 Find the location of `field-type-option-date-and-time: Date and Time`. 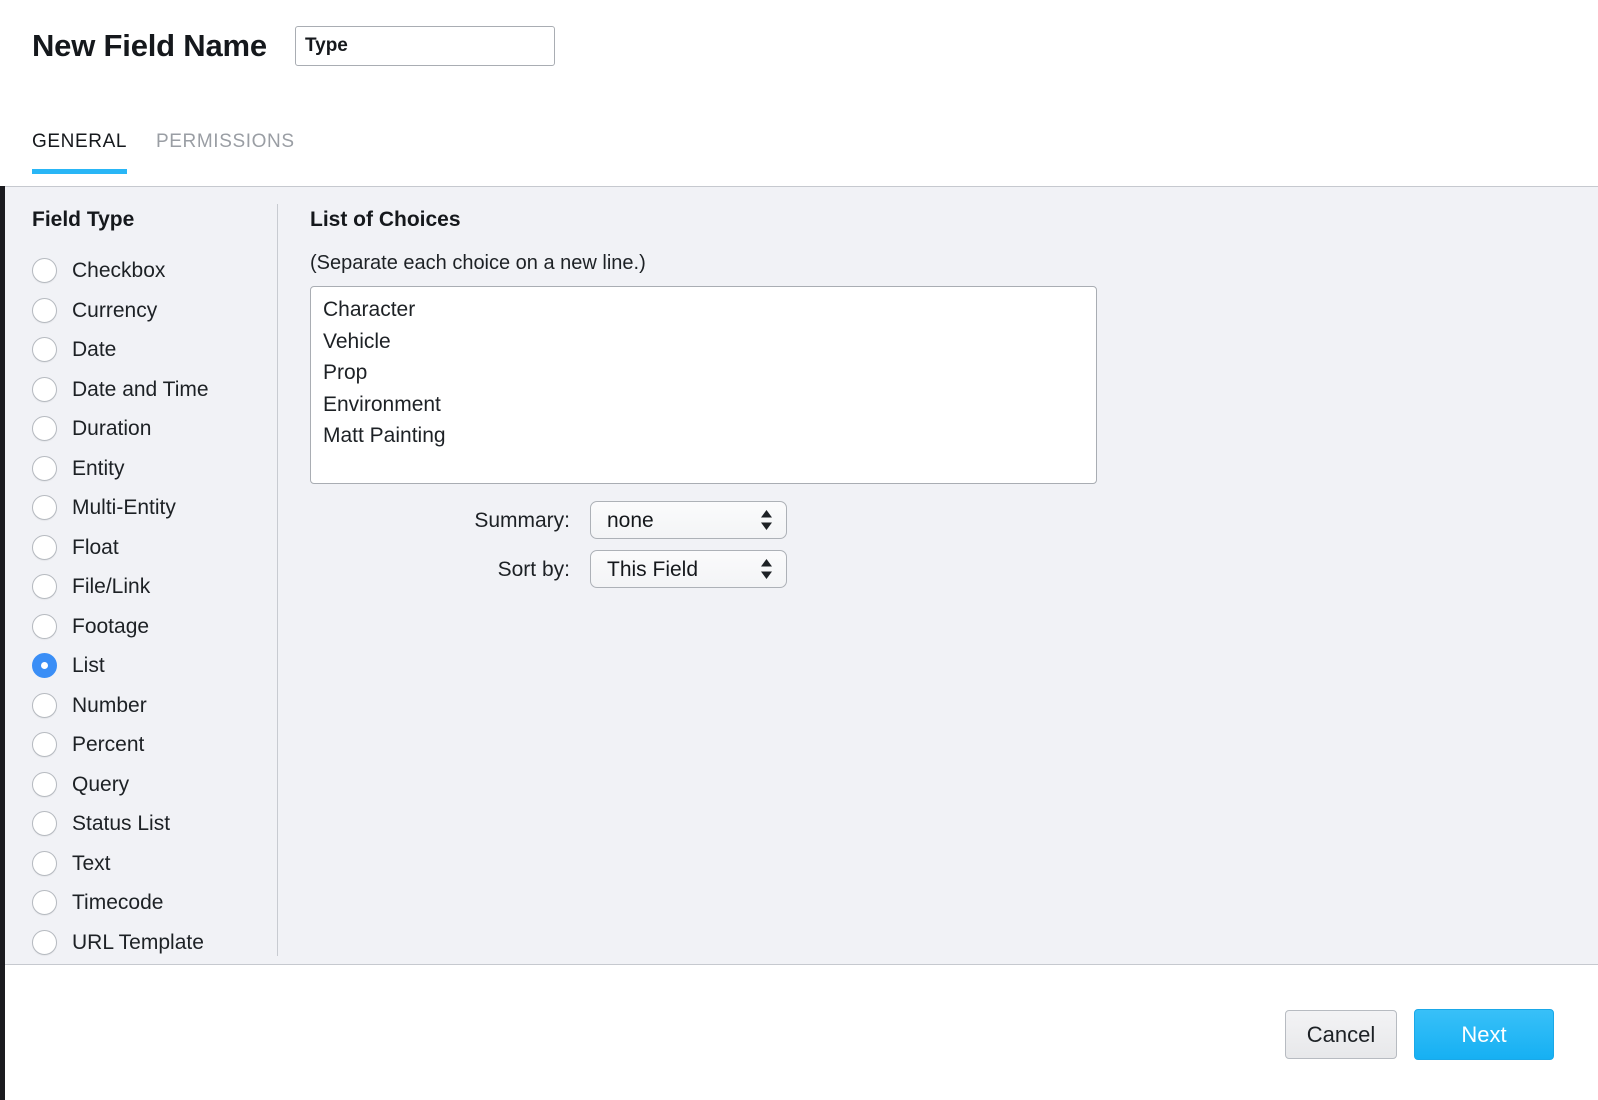

field-type-option-date-and-time: Date and Time is located at coordinates (152, 390).